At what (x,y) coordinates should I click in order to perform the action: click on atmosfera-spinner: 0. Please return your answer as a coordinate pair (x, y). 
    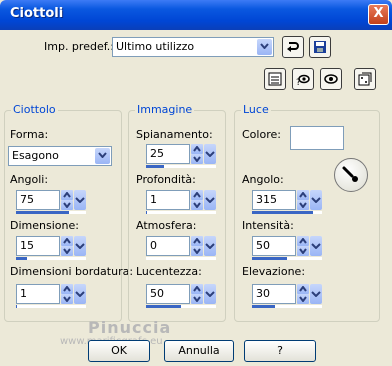
    Looking at the image, I should click on (181, 248).